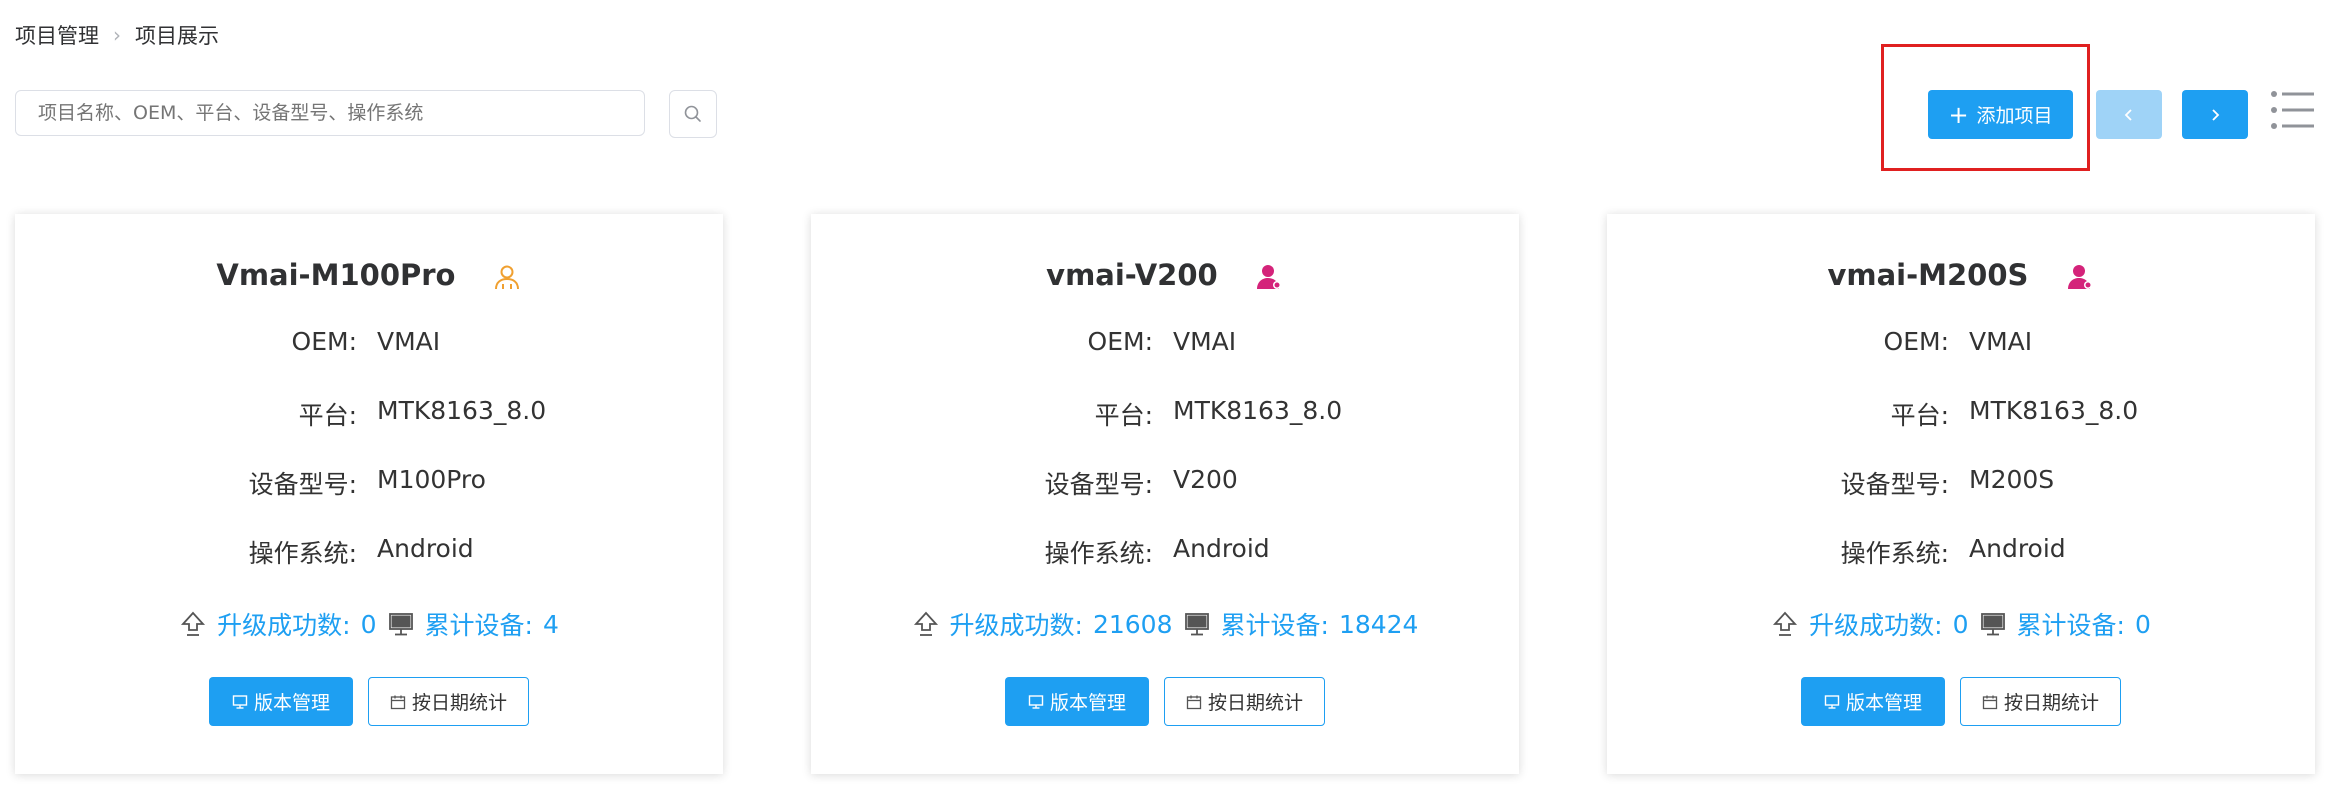 This screenshot has height=790, width=2351. I want to click on device-stat: 累计设备: 18424, so click(1301, 624).